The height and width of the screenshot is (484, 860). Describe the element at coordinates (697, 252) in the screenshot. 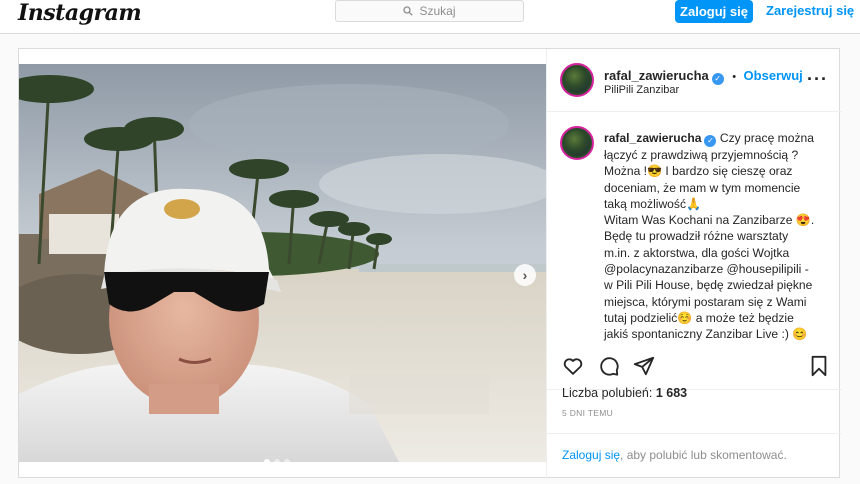

I see `caption-line: m.in. z aktorstwa, dla gości Wojtka` at that location.